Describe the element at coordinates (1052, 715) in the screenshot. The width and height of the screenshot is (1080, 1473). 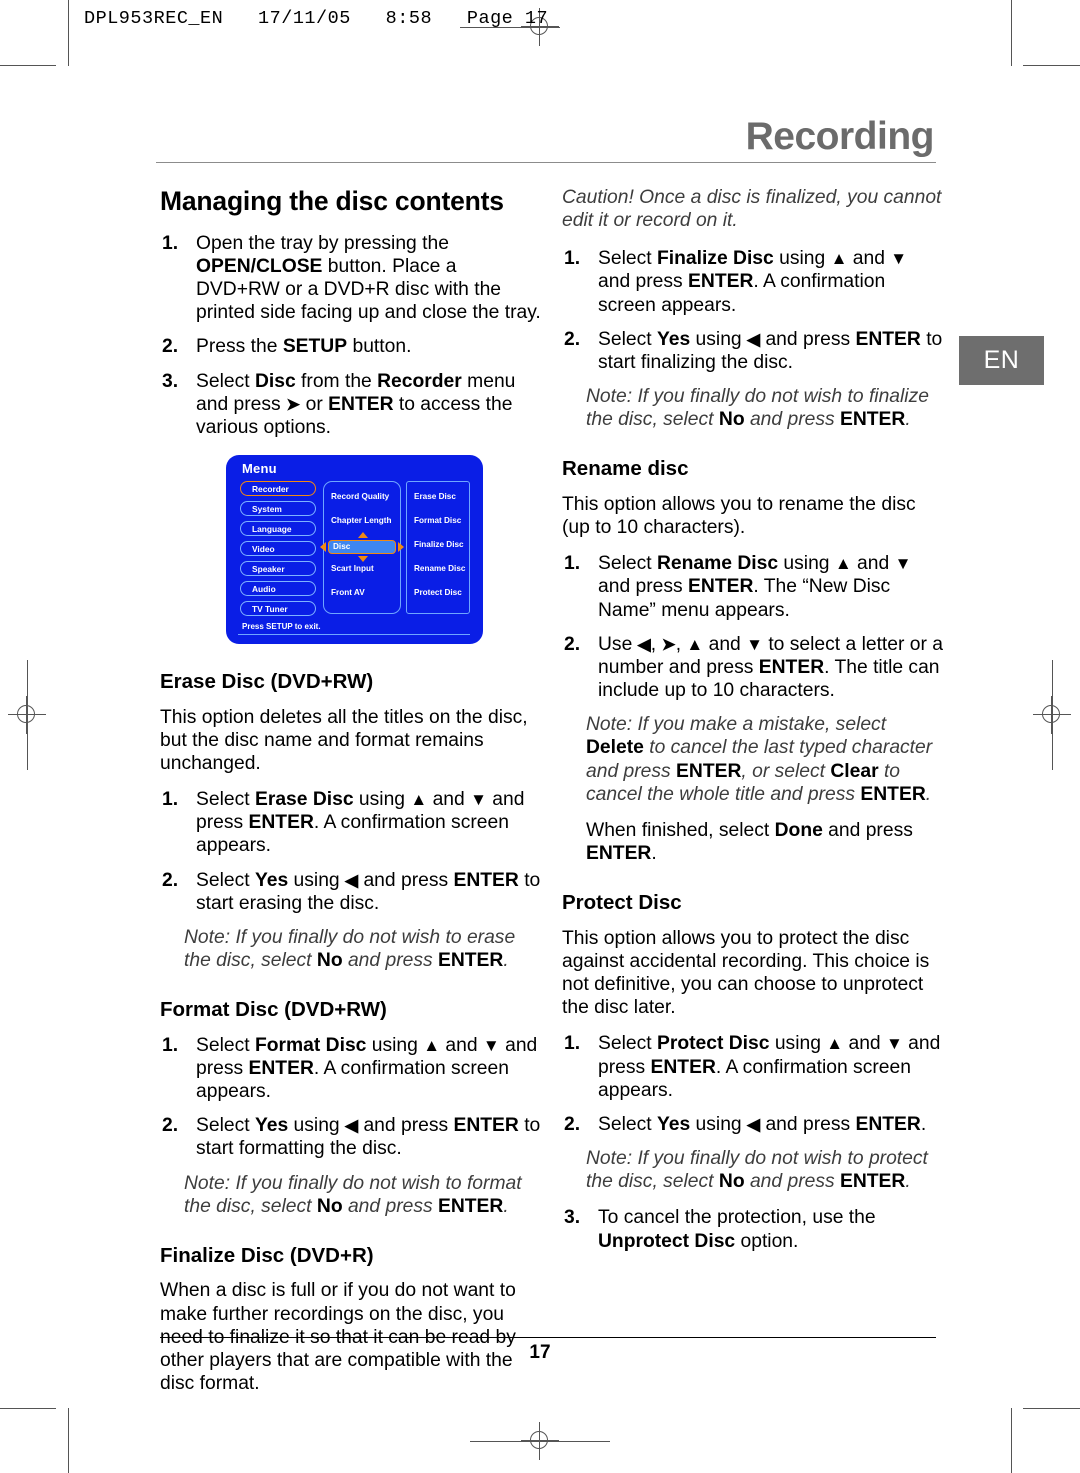
I see `registration-mark-right` at that location.